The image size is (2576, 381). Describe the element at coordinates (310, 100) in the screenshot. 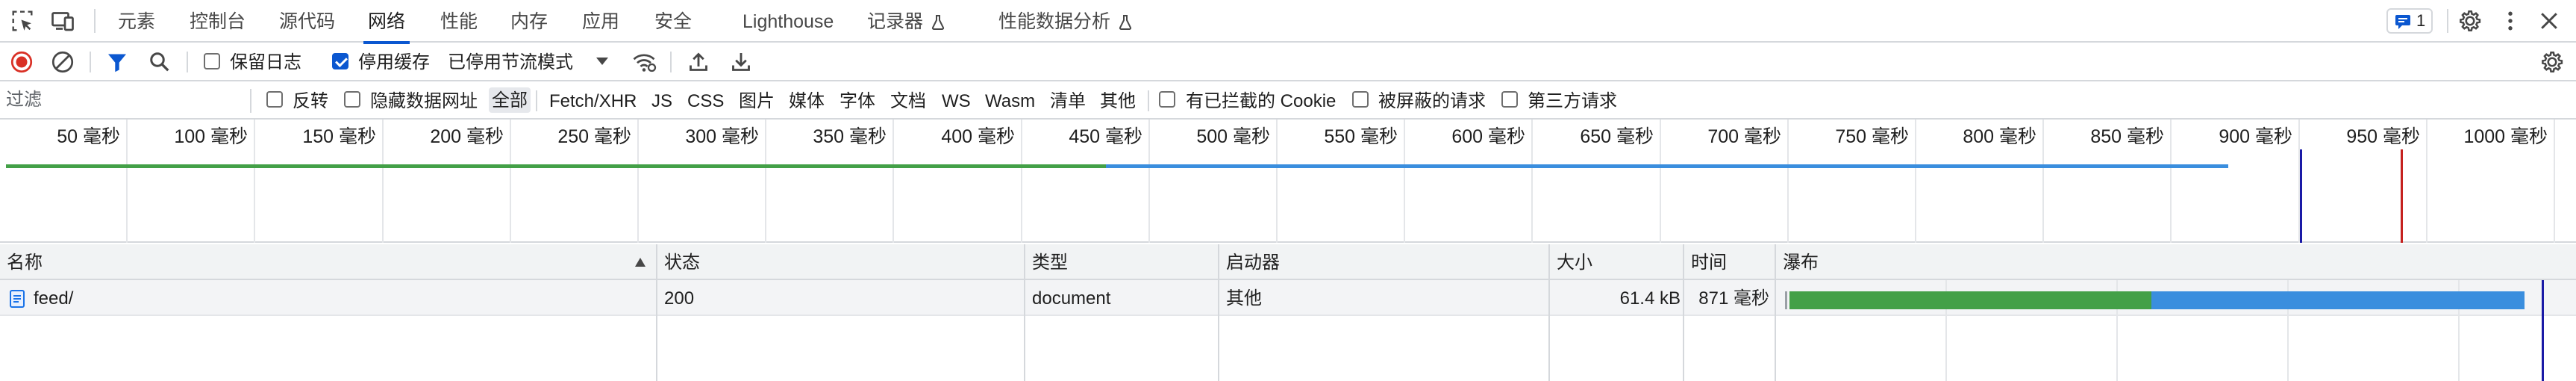

I see `invert-label: 反转` at that location.